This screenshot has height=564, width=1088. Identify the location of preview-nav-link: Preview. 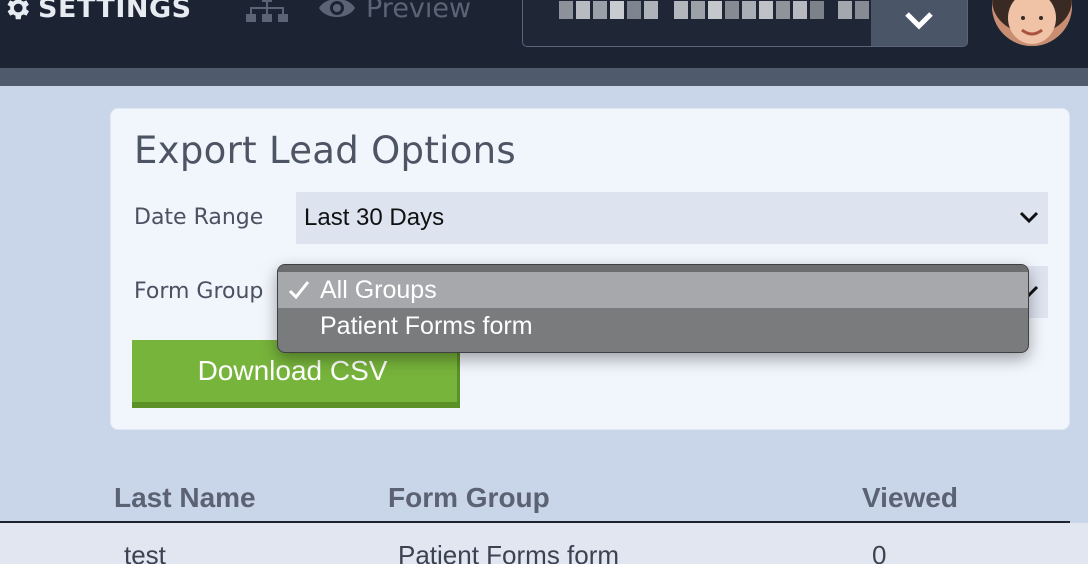
(394, 13).